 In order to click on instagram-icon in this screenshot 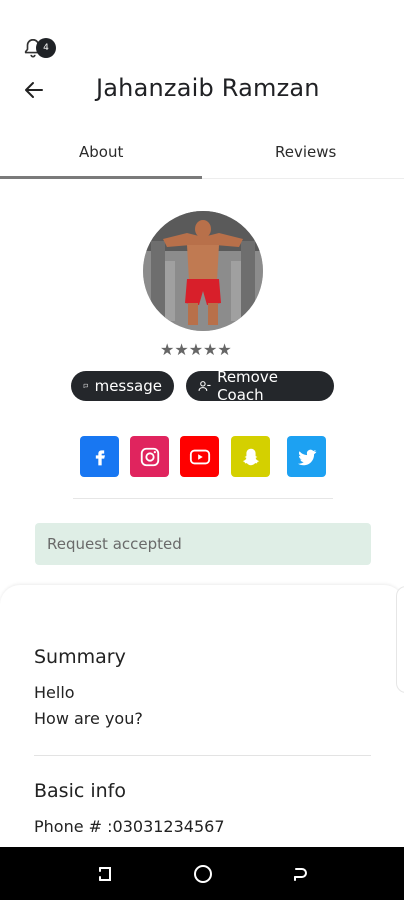, I will do `click(149, 456)`.